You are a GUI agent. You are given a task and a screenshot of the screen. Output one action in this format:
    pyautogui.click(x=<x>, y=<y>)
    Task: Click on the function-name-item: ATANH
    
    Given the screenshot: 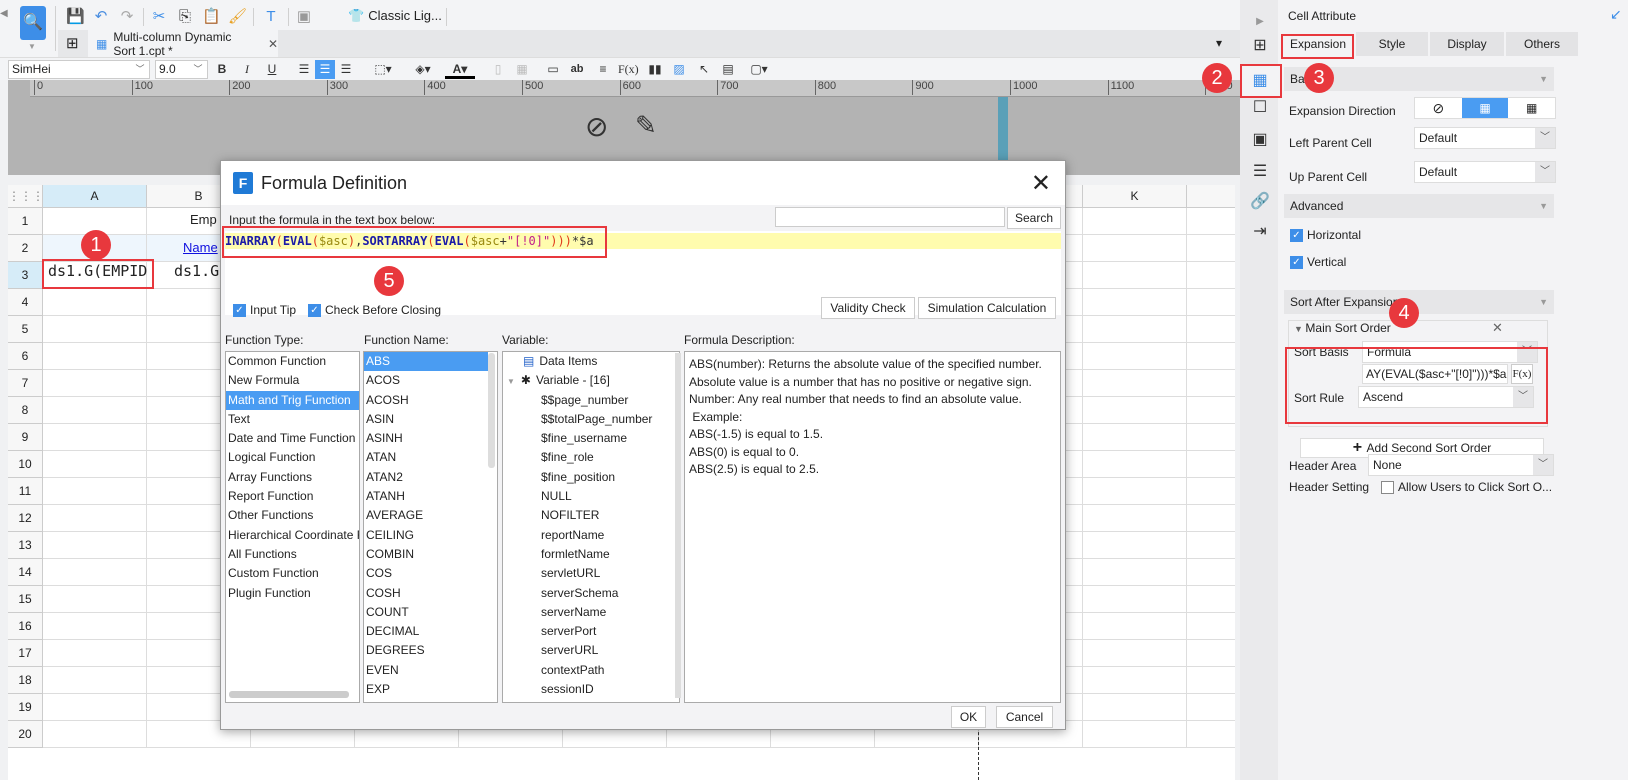 What is the action you would take?
    pyautogui.click(x=426, y=496)
    